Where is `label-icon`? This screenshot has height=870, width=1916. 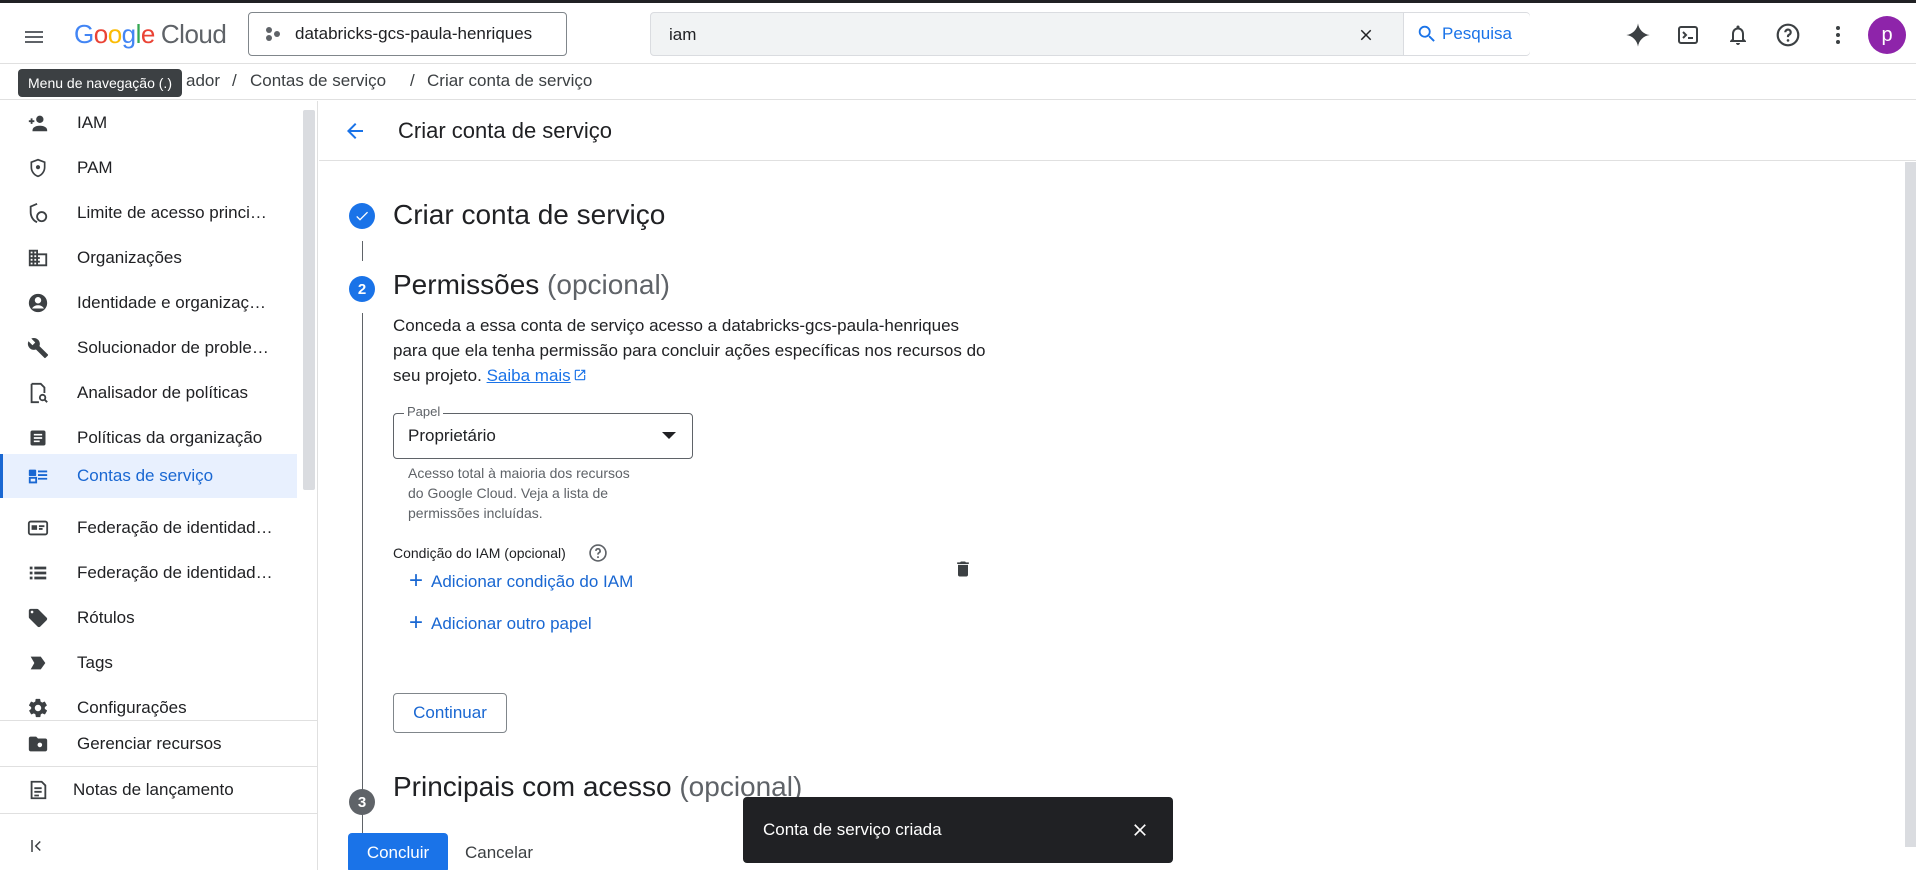 label-icon is located at coordinates (38, 618).